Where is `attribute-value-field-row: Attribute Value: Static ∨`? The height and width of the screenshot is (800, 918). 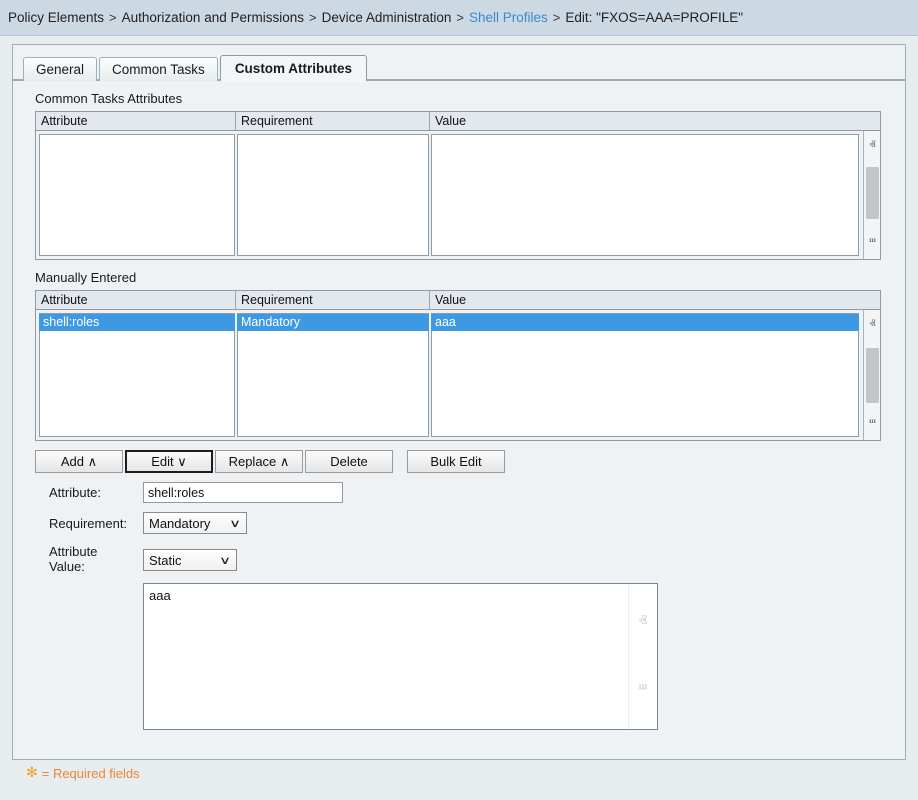 attribute-value-field-row: Attribute Value: Static ∨ is located at coordinates (477, 559).